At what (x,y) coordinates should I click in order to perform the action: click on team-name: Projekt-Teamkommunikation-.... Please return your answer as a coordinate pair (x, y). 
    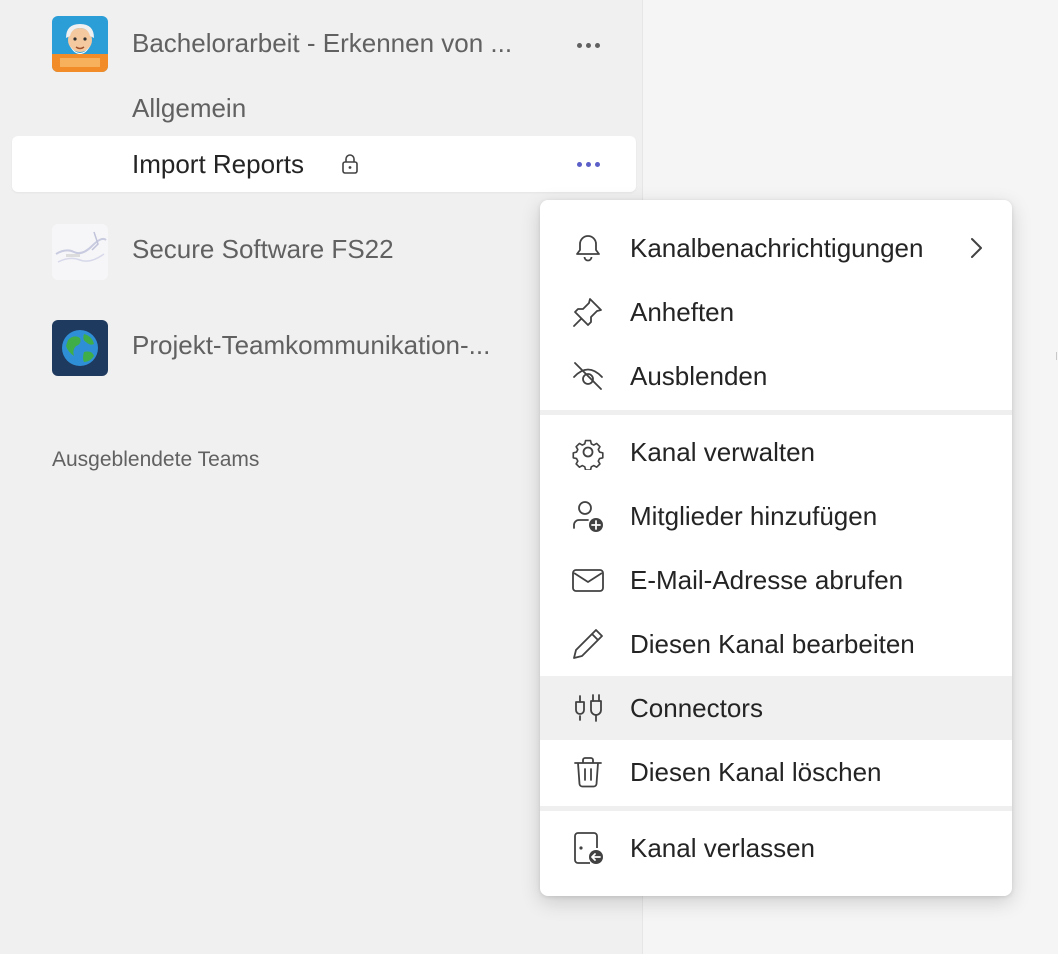
    Looking at the image, I should click on (311, 345).